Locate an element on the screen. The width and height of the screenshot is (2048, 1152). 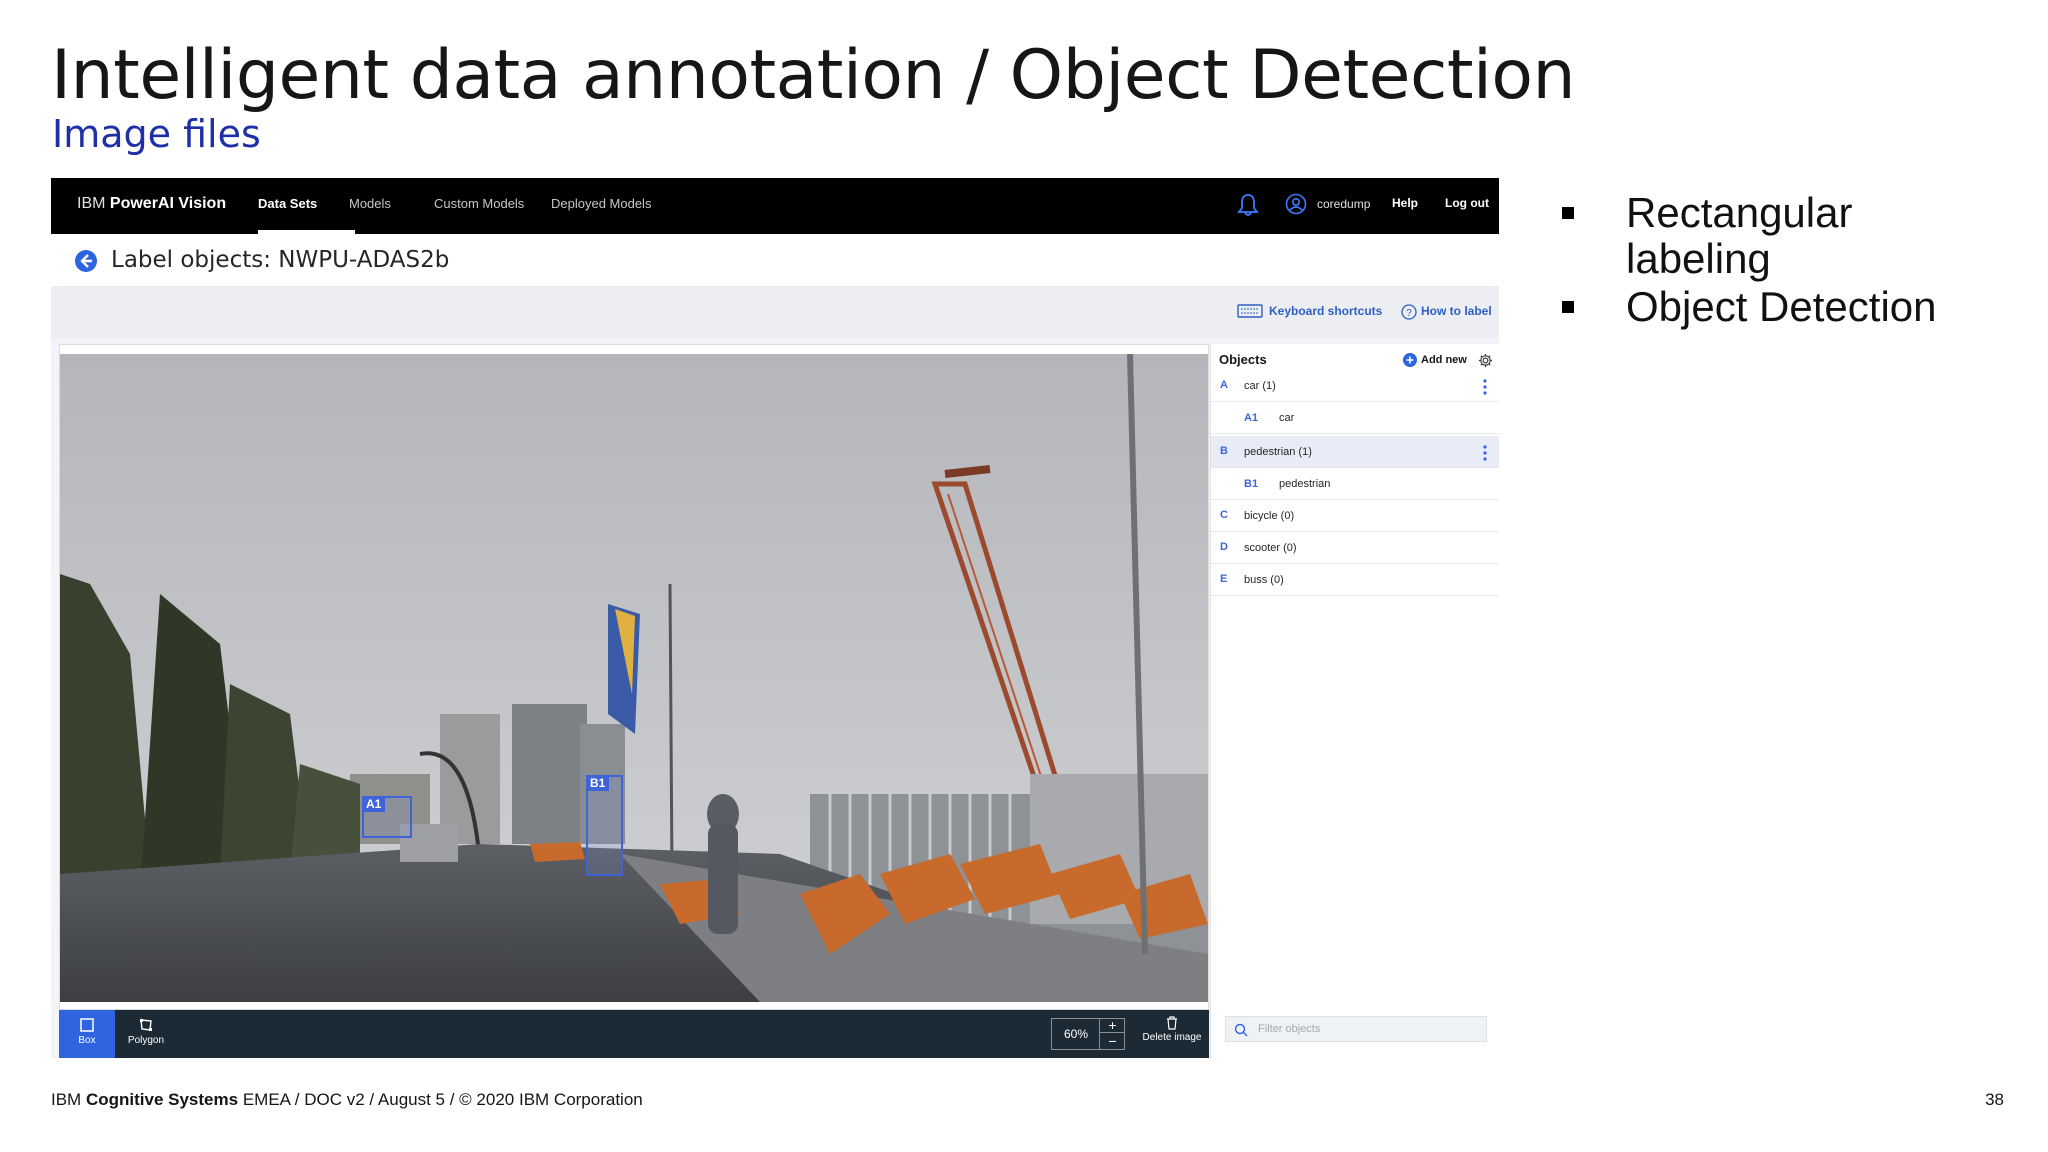
search-icon is located at coordinates (1241, 1030).